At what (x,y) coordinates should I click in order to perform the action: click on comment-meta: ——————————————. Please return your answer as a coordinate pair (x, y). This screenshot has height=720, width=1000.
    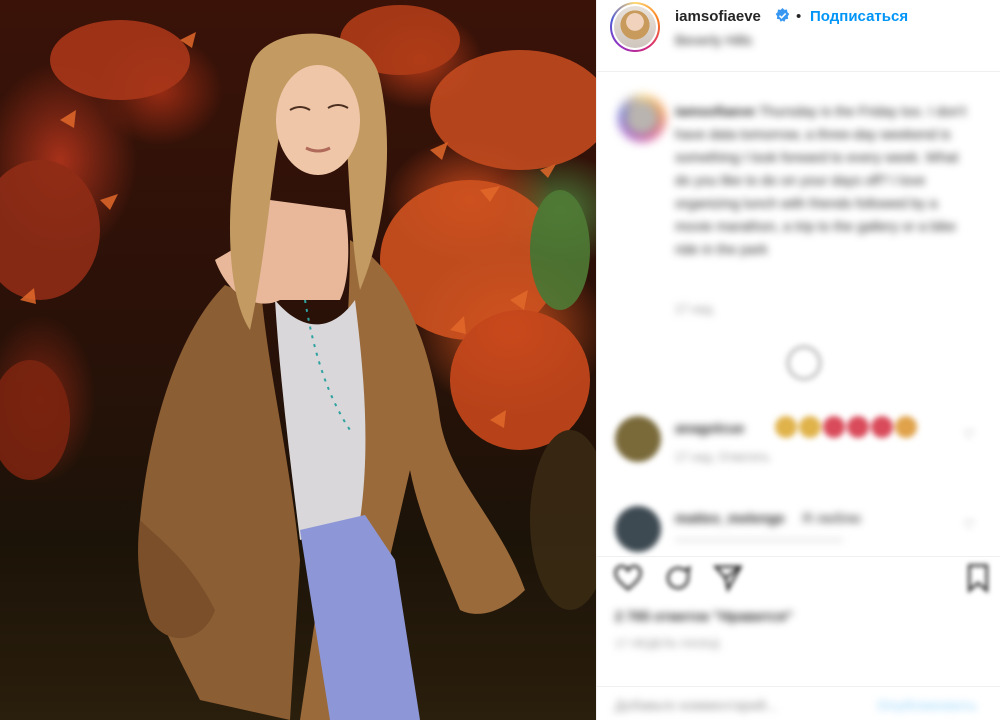
    Looking at the image, I should click on (759, 539).